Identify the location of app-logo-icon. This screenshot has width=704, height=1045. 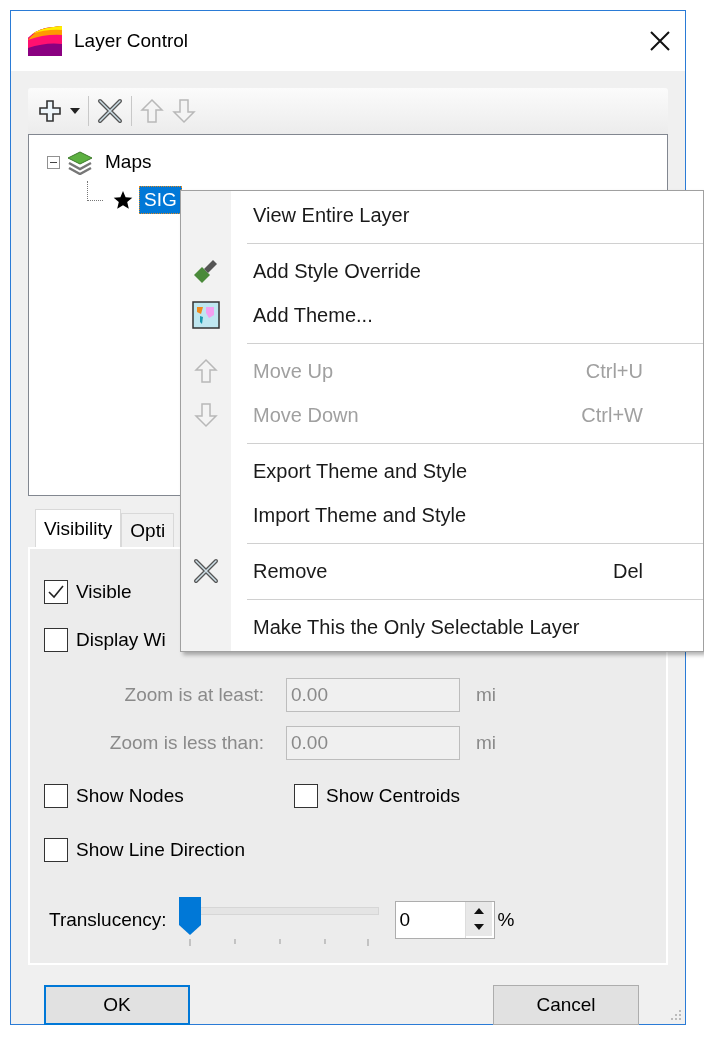
(45, 41).